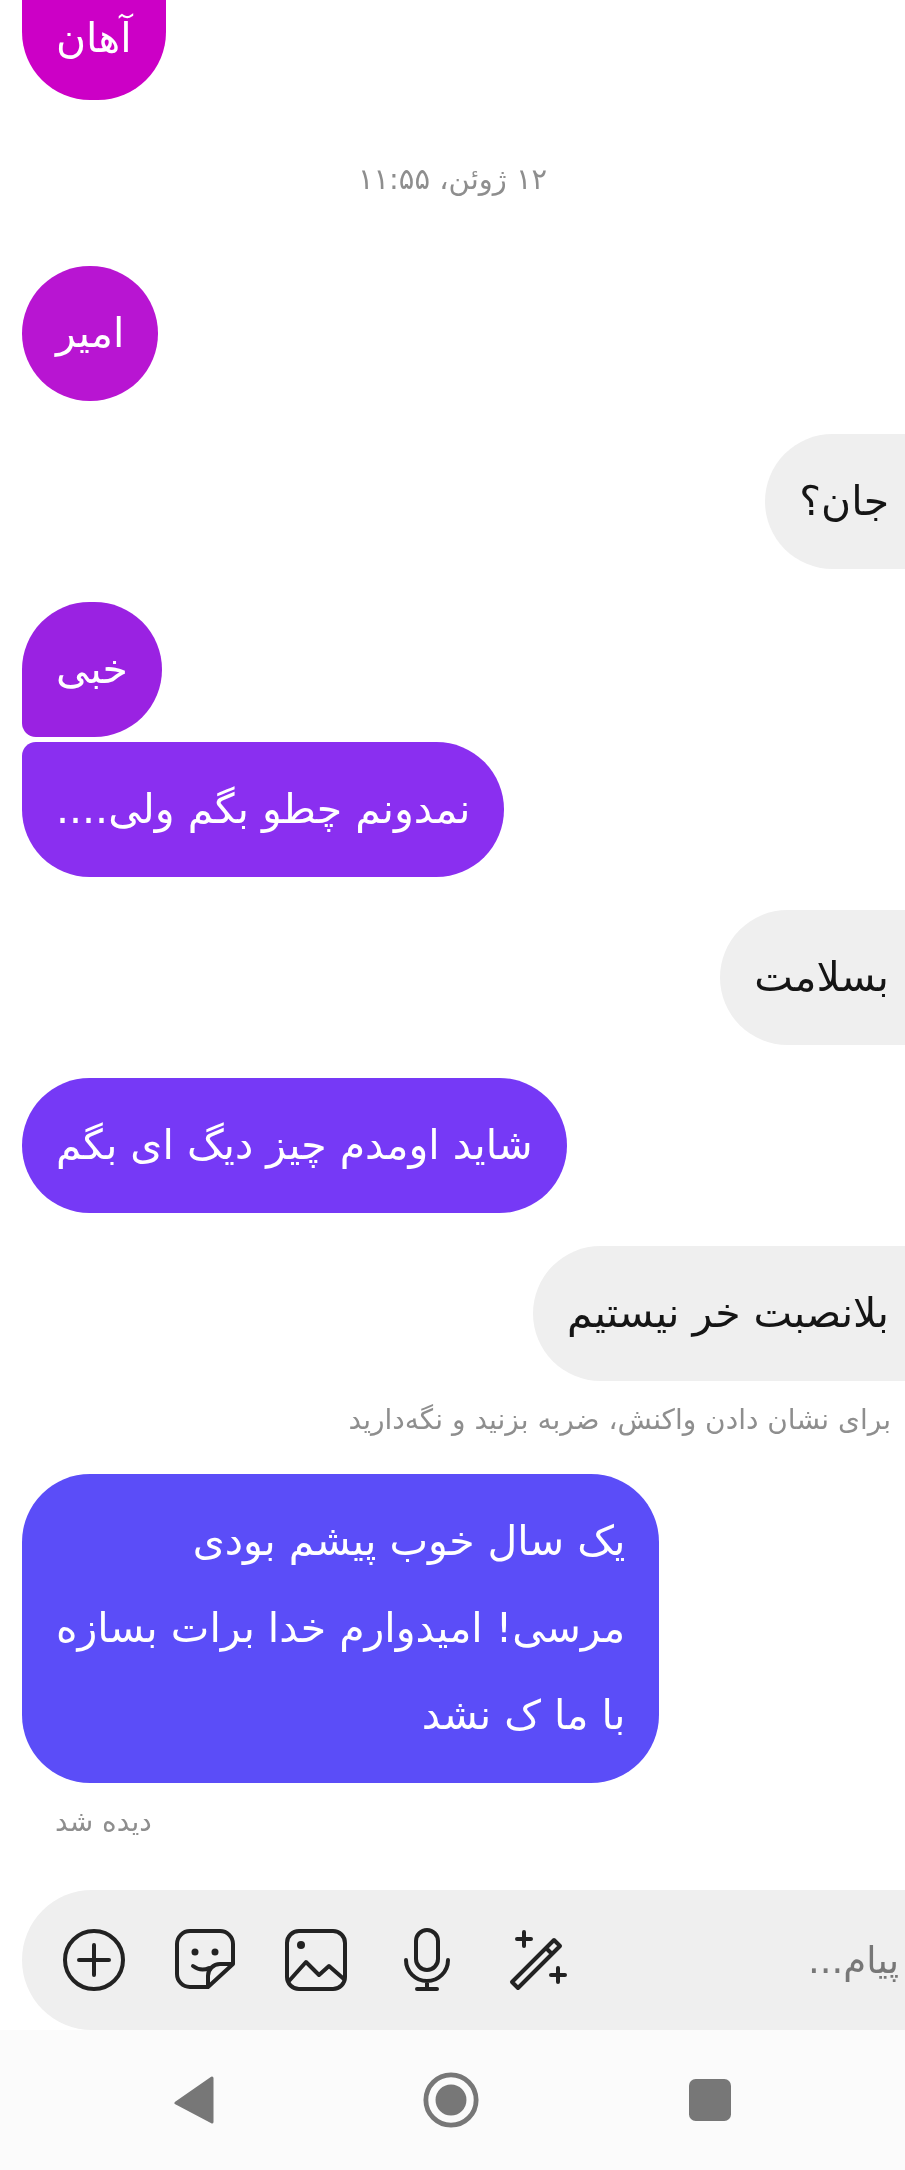  I want to click on sticker-icon, so click(205, 1960).